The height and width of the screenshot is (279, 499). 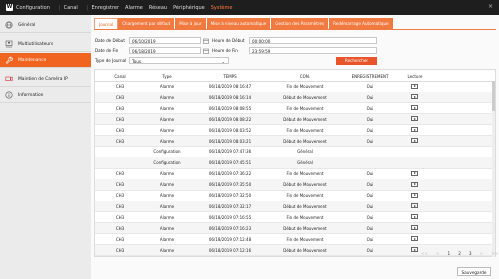 I want to click on tab-default-load: Chargement par défaut, so click(x=147, y=23).